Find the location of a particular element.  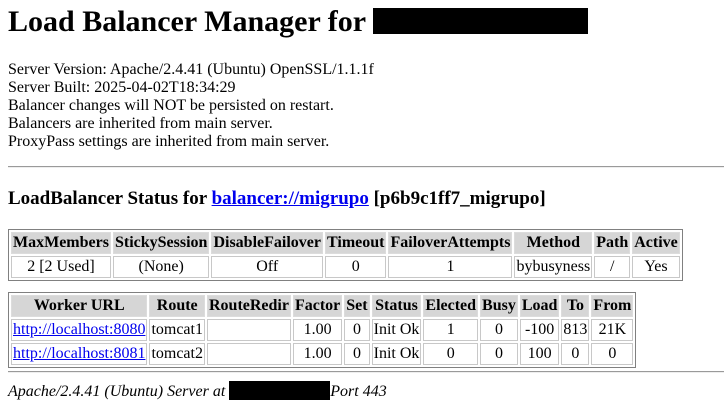

worker-url-link: http://localhost:8080 is located at coordinates (79, 329).